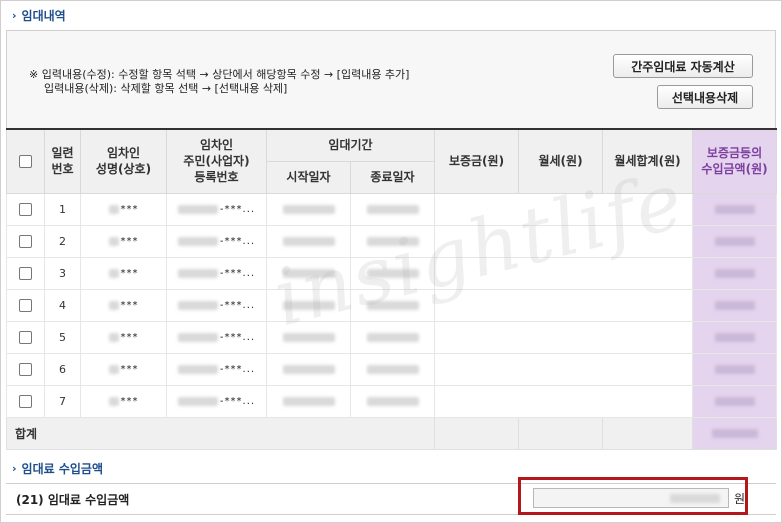  I want to click on header-serial-label: 일련 번호, so click(62, 161).